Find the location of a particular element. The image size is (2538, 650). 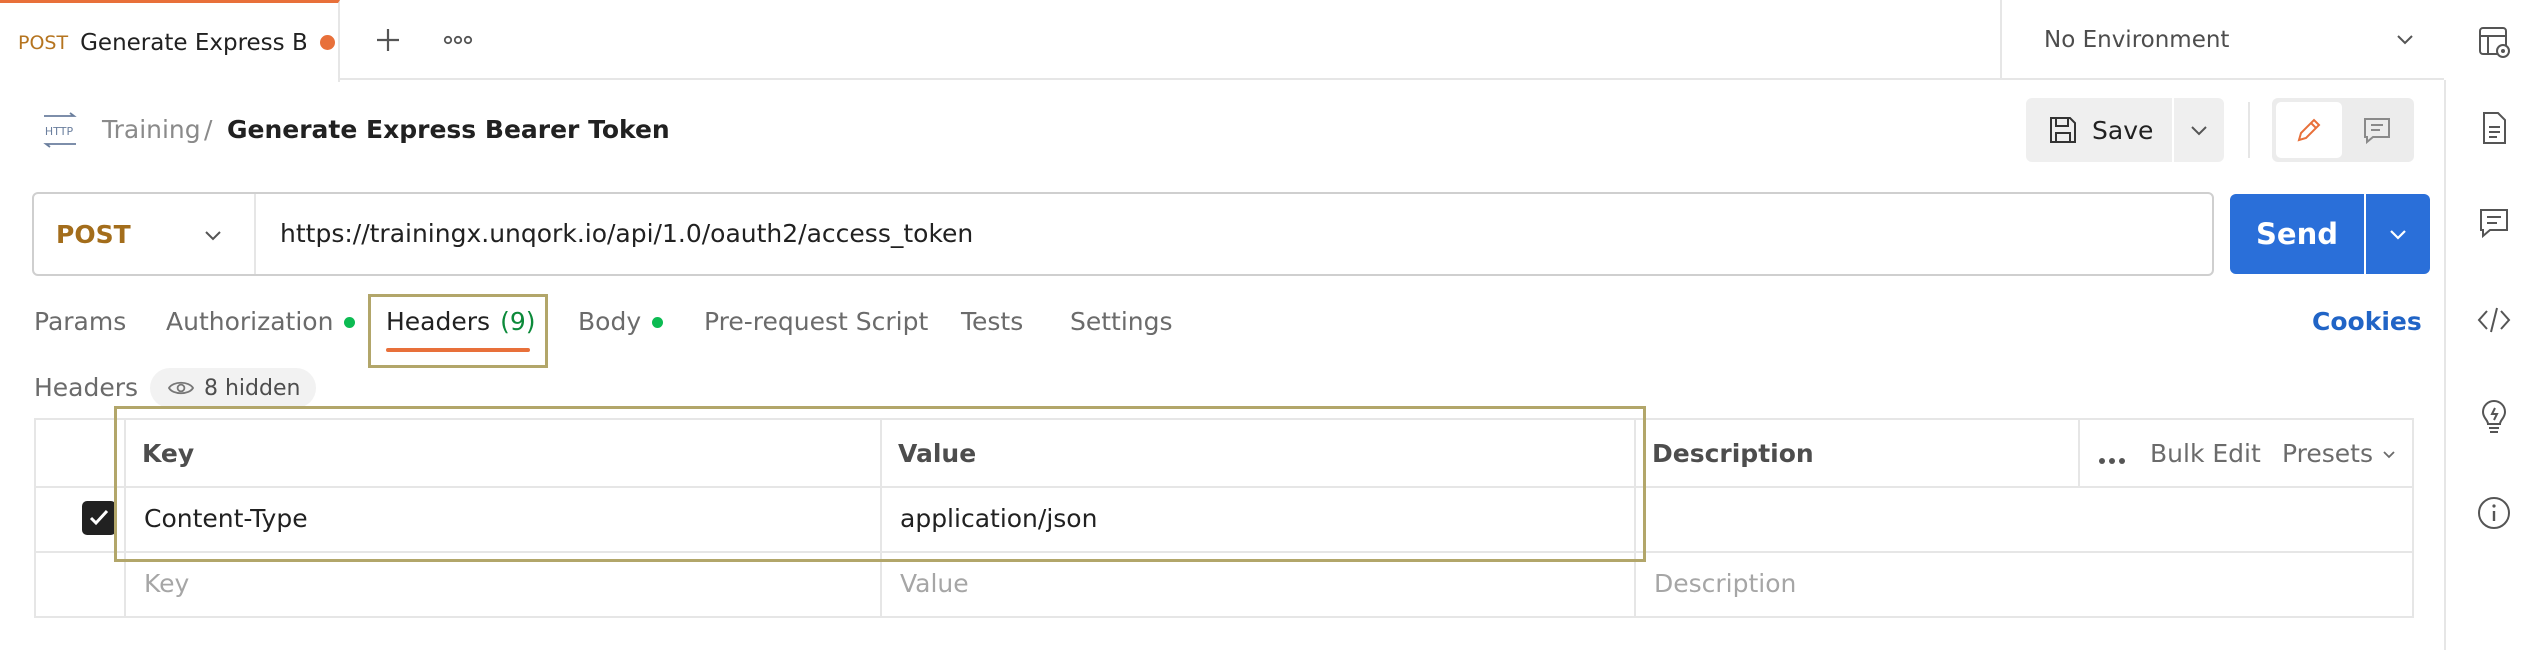

row-enabled-checkbox is located at coordinates (99, 518).